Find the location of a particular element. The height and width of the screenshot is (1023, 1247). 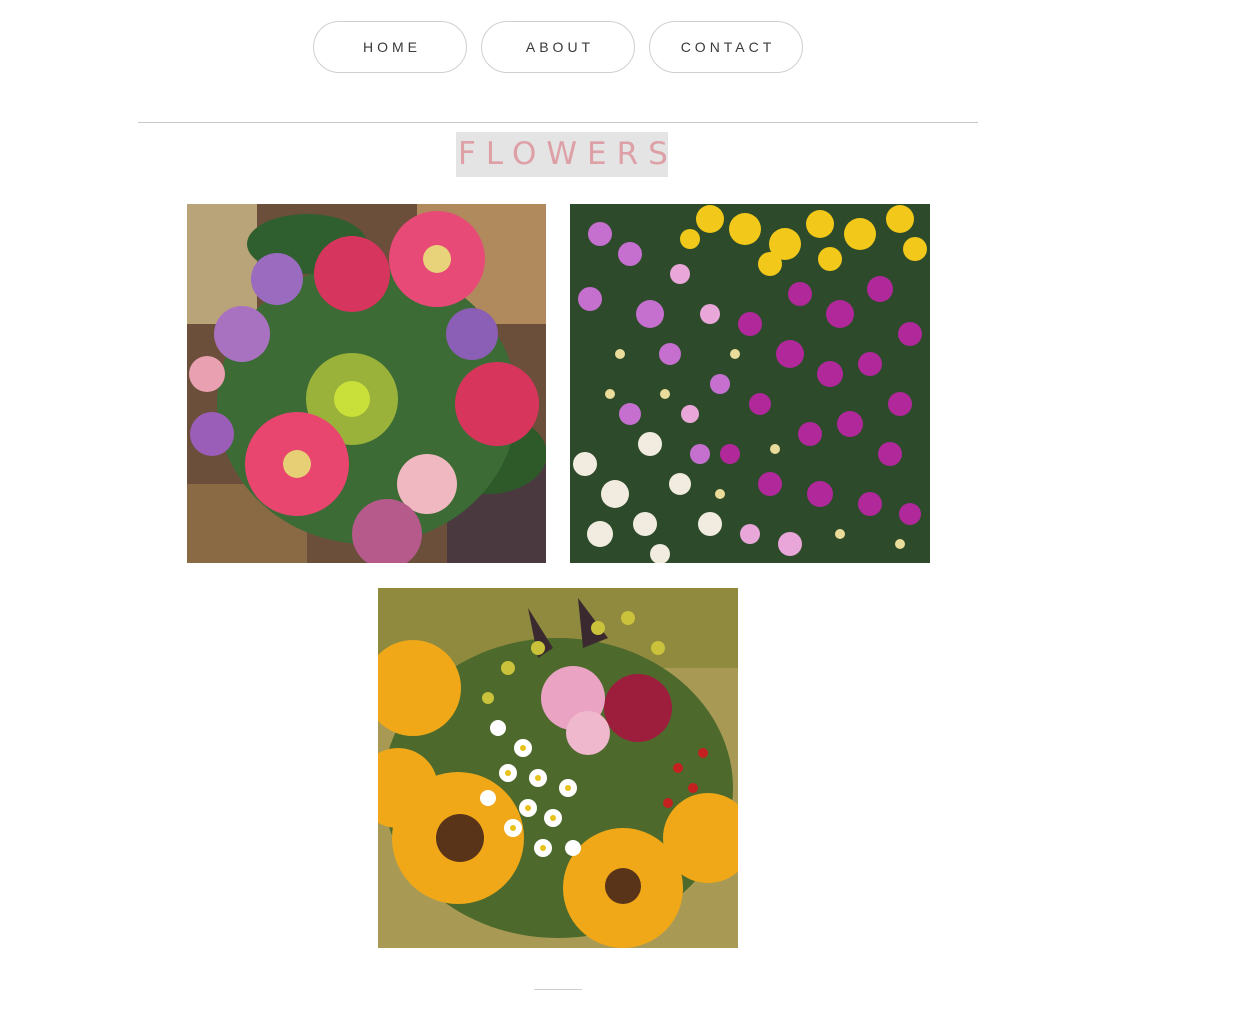

gallery-photo-flowerbed is located at coordinates (750, 383).